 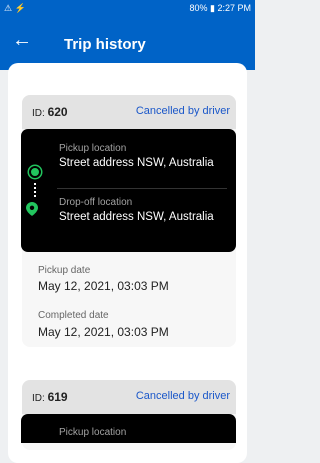 What do you see at coordinates (57, 397) in the screenshot?
I see `trip-id-number: 619` at bounding box center [57, 397].